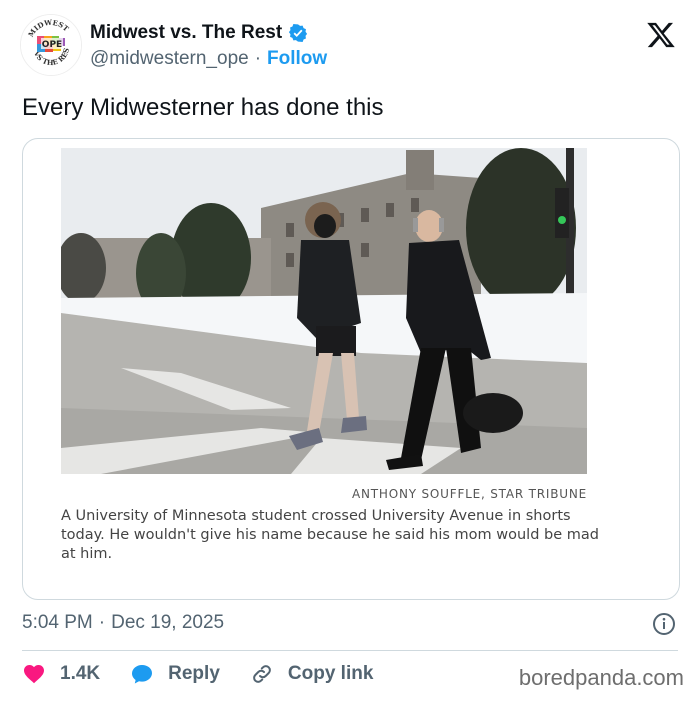 This screenshot has width=700, height=702. I want to click on tweet-actions: 1.4K Reply Copy link, so click(212, 674).